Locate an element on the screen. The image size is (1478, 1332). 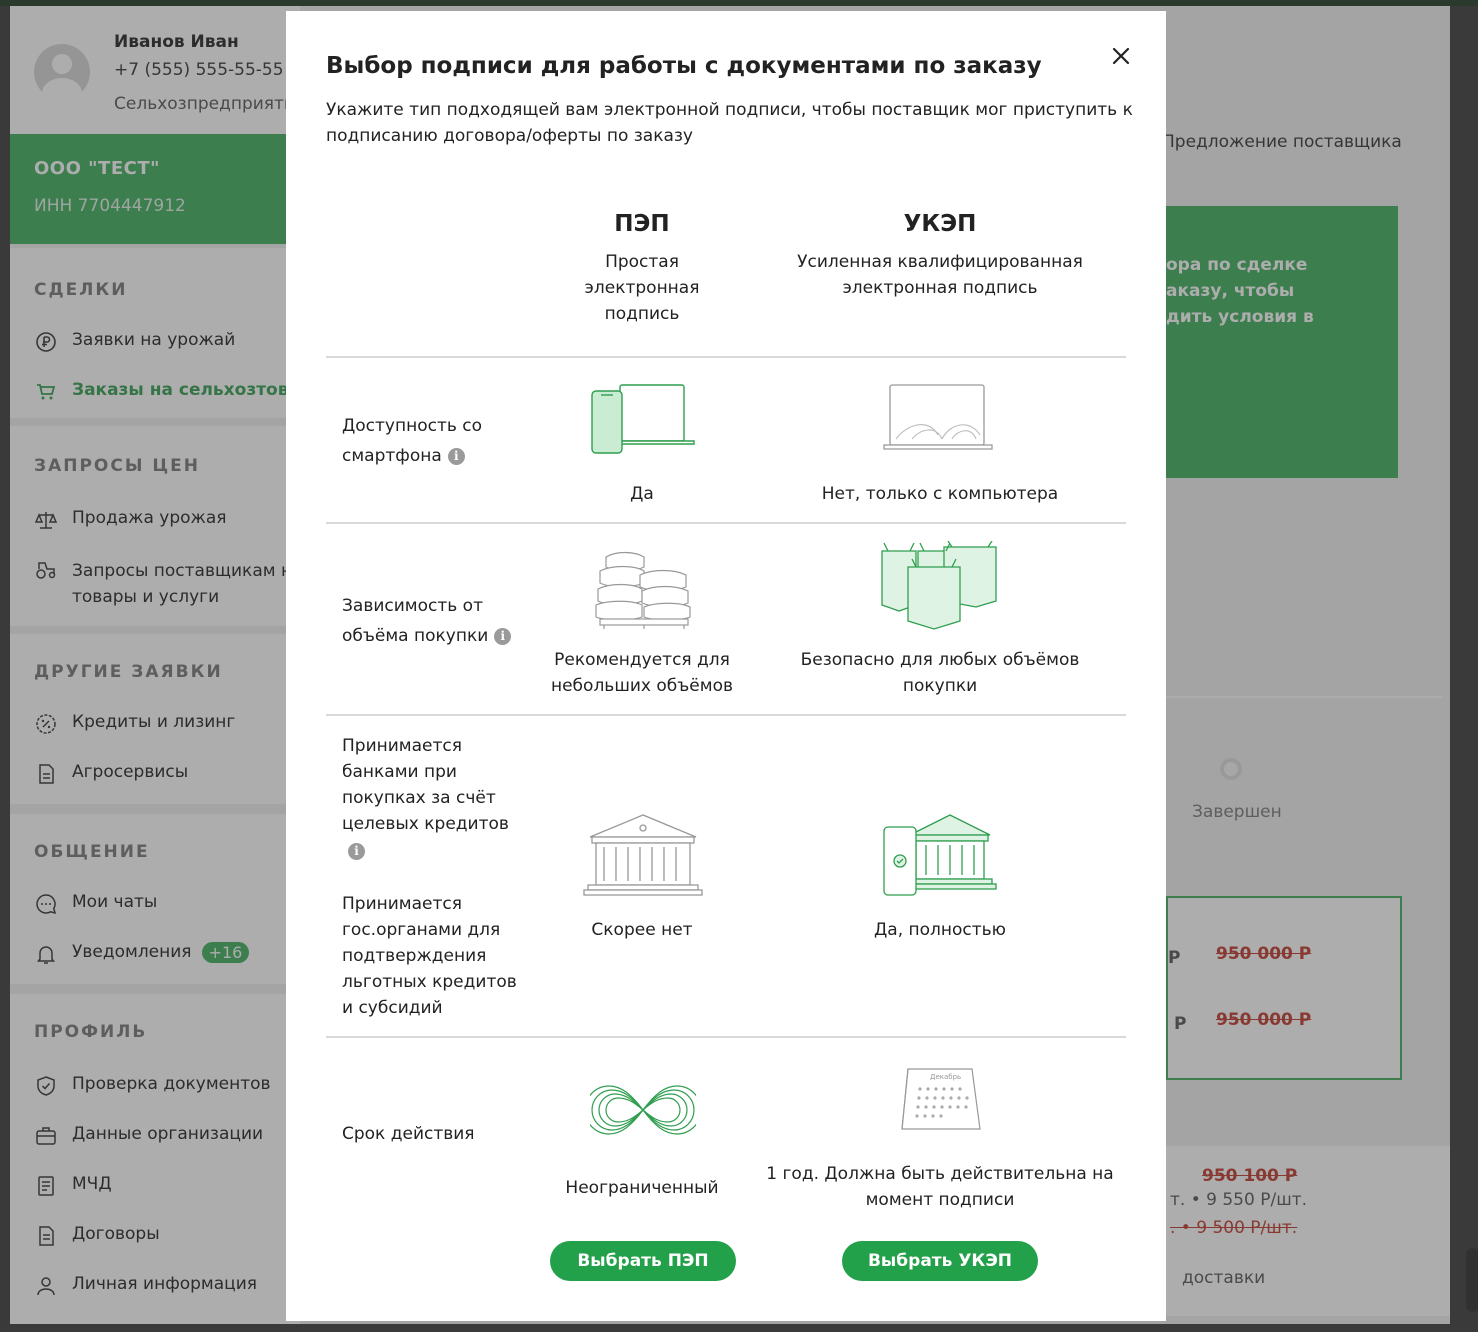
cell-smartphone-ukep: Нет, только с компьютера is located at coordinates (940, 494).